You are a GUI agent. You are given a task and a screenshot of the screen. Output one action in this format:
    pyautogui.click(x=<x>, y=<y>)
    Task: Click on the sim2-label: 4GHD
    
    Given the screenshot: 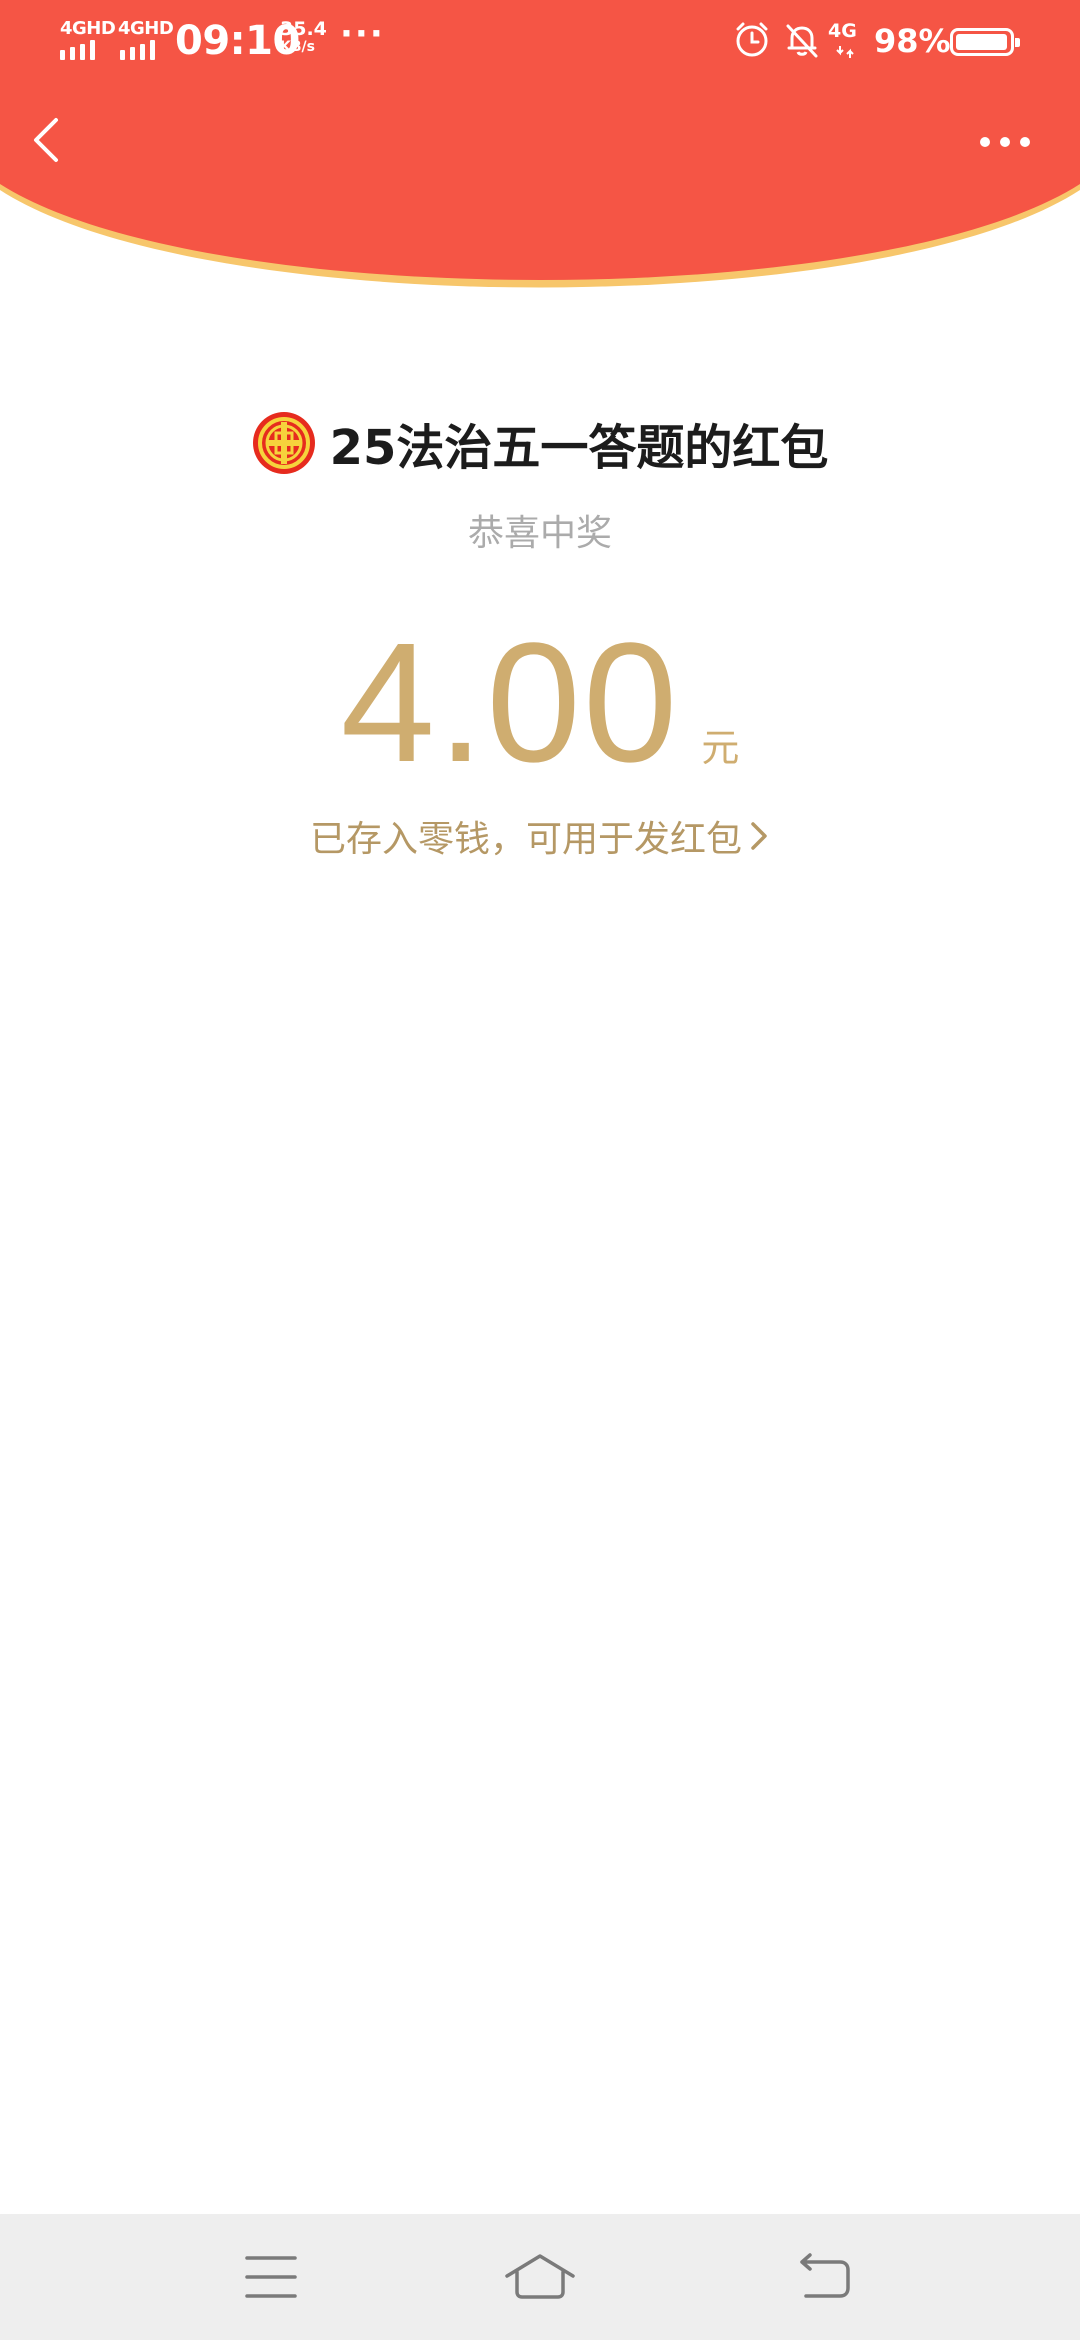 What is the action you would take?
    pyautogui.click(x=146, y=28)
    